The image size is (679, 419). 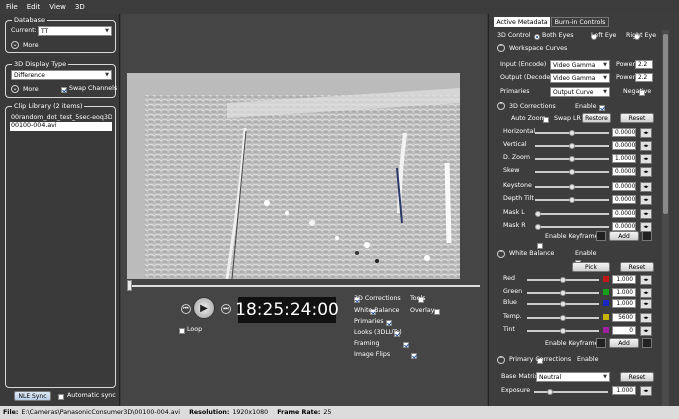 What do you see at coordinates (413, 356) in the screenshot?
I see `check-image-flips` at bounding box center [413, 356].